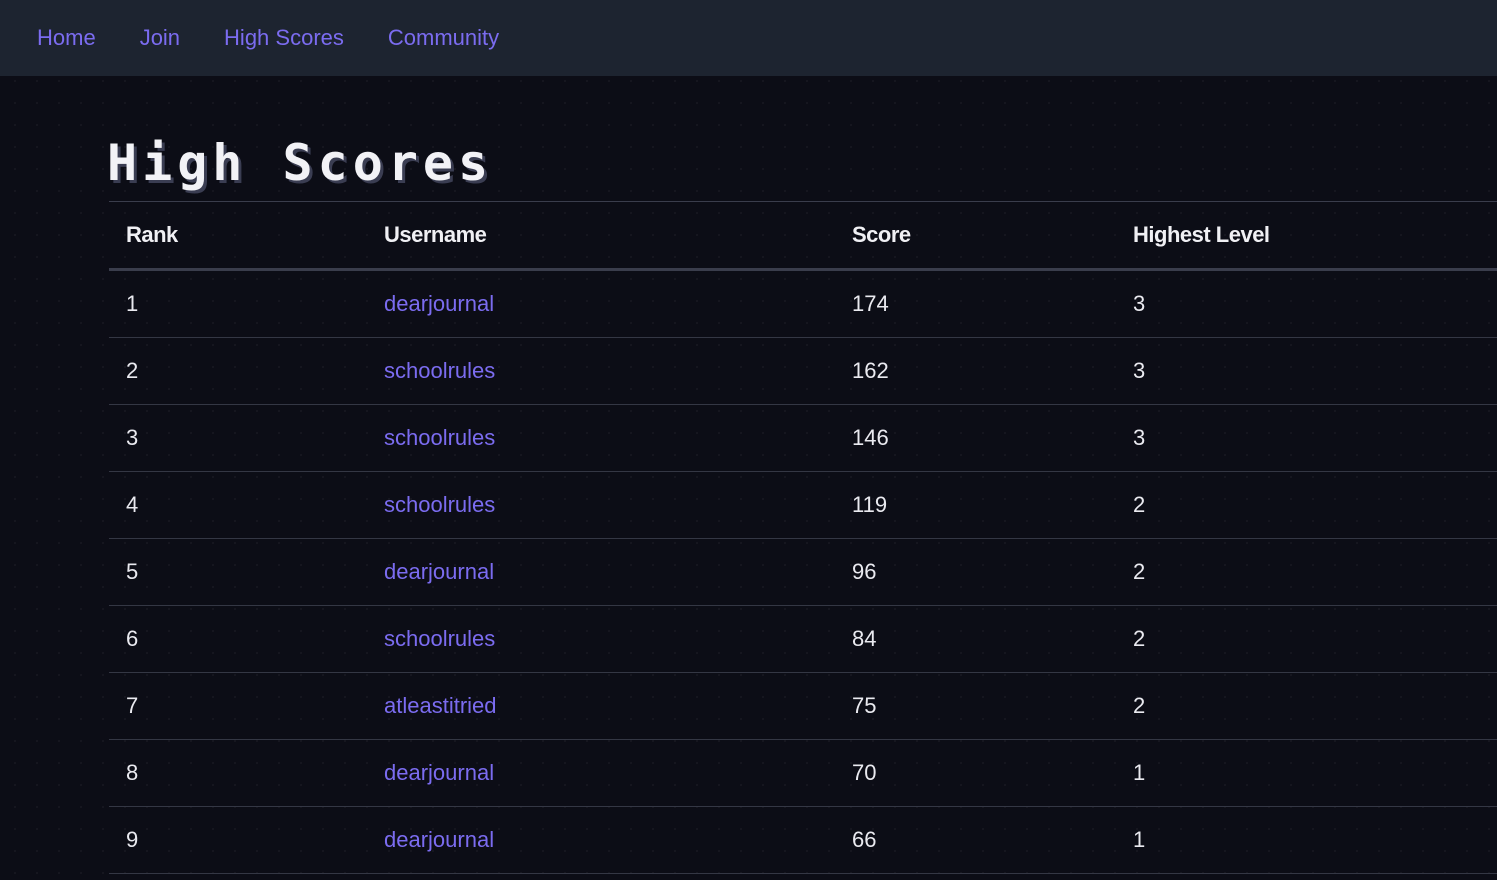  What do you see at coordinates (238, 572) in the screenshot?
I see `rank-cell: 5` at bounding box center [238, 572].